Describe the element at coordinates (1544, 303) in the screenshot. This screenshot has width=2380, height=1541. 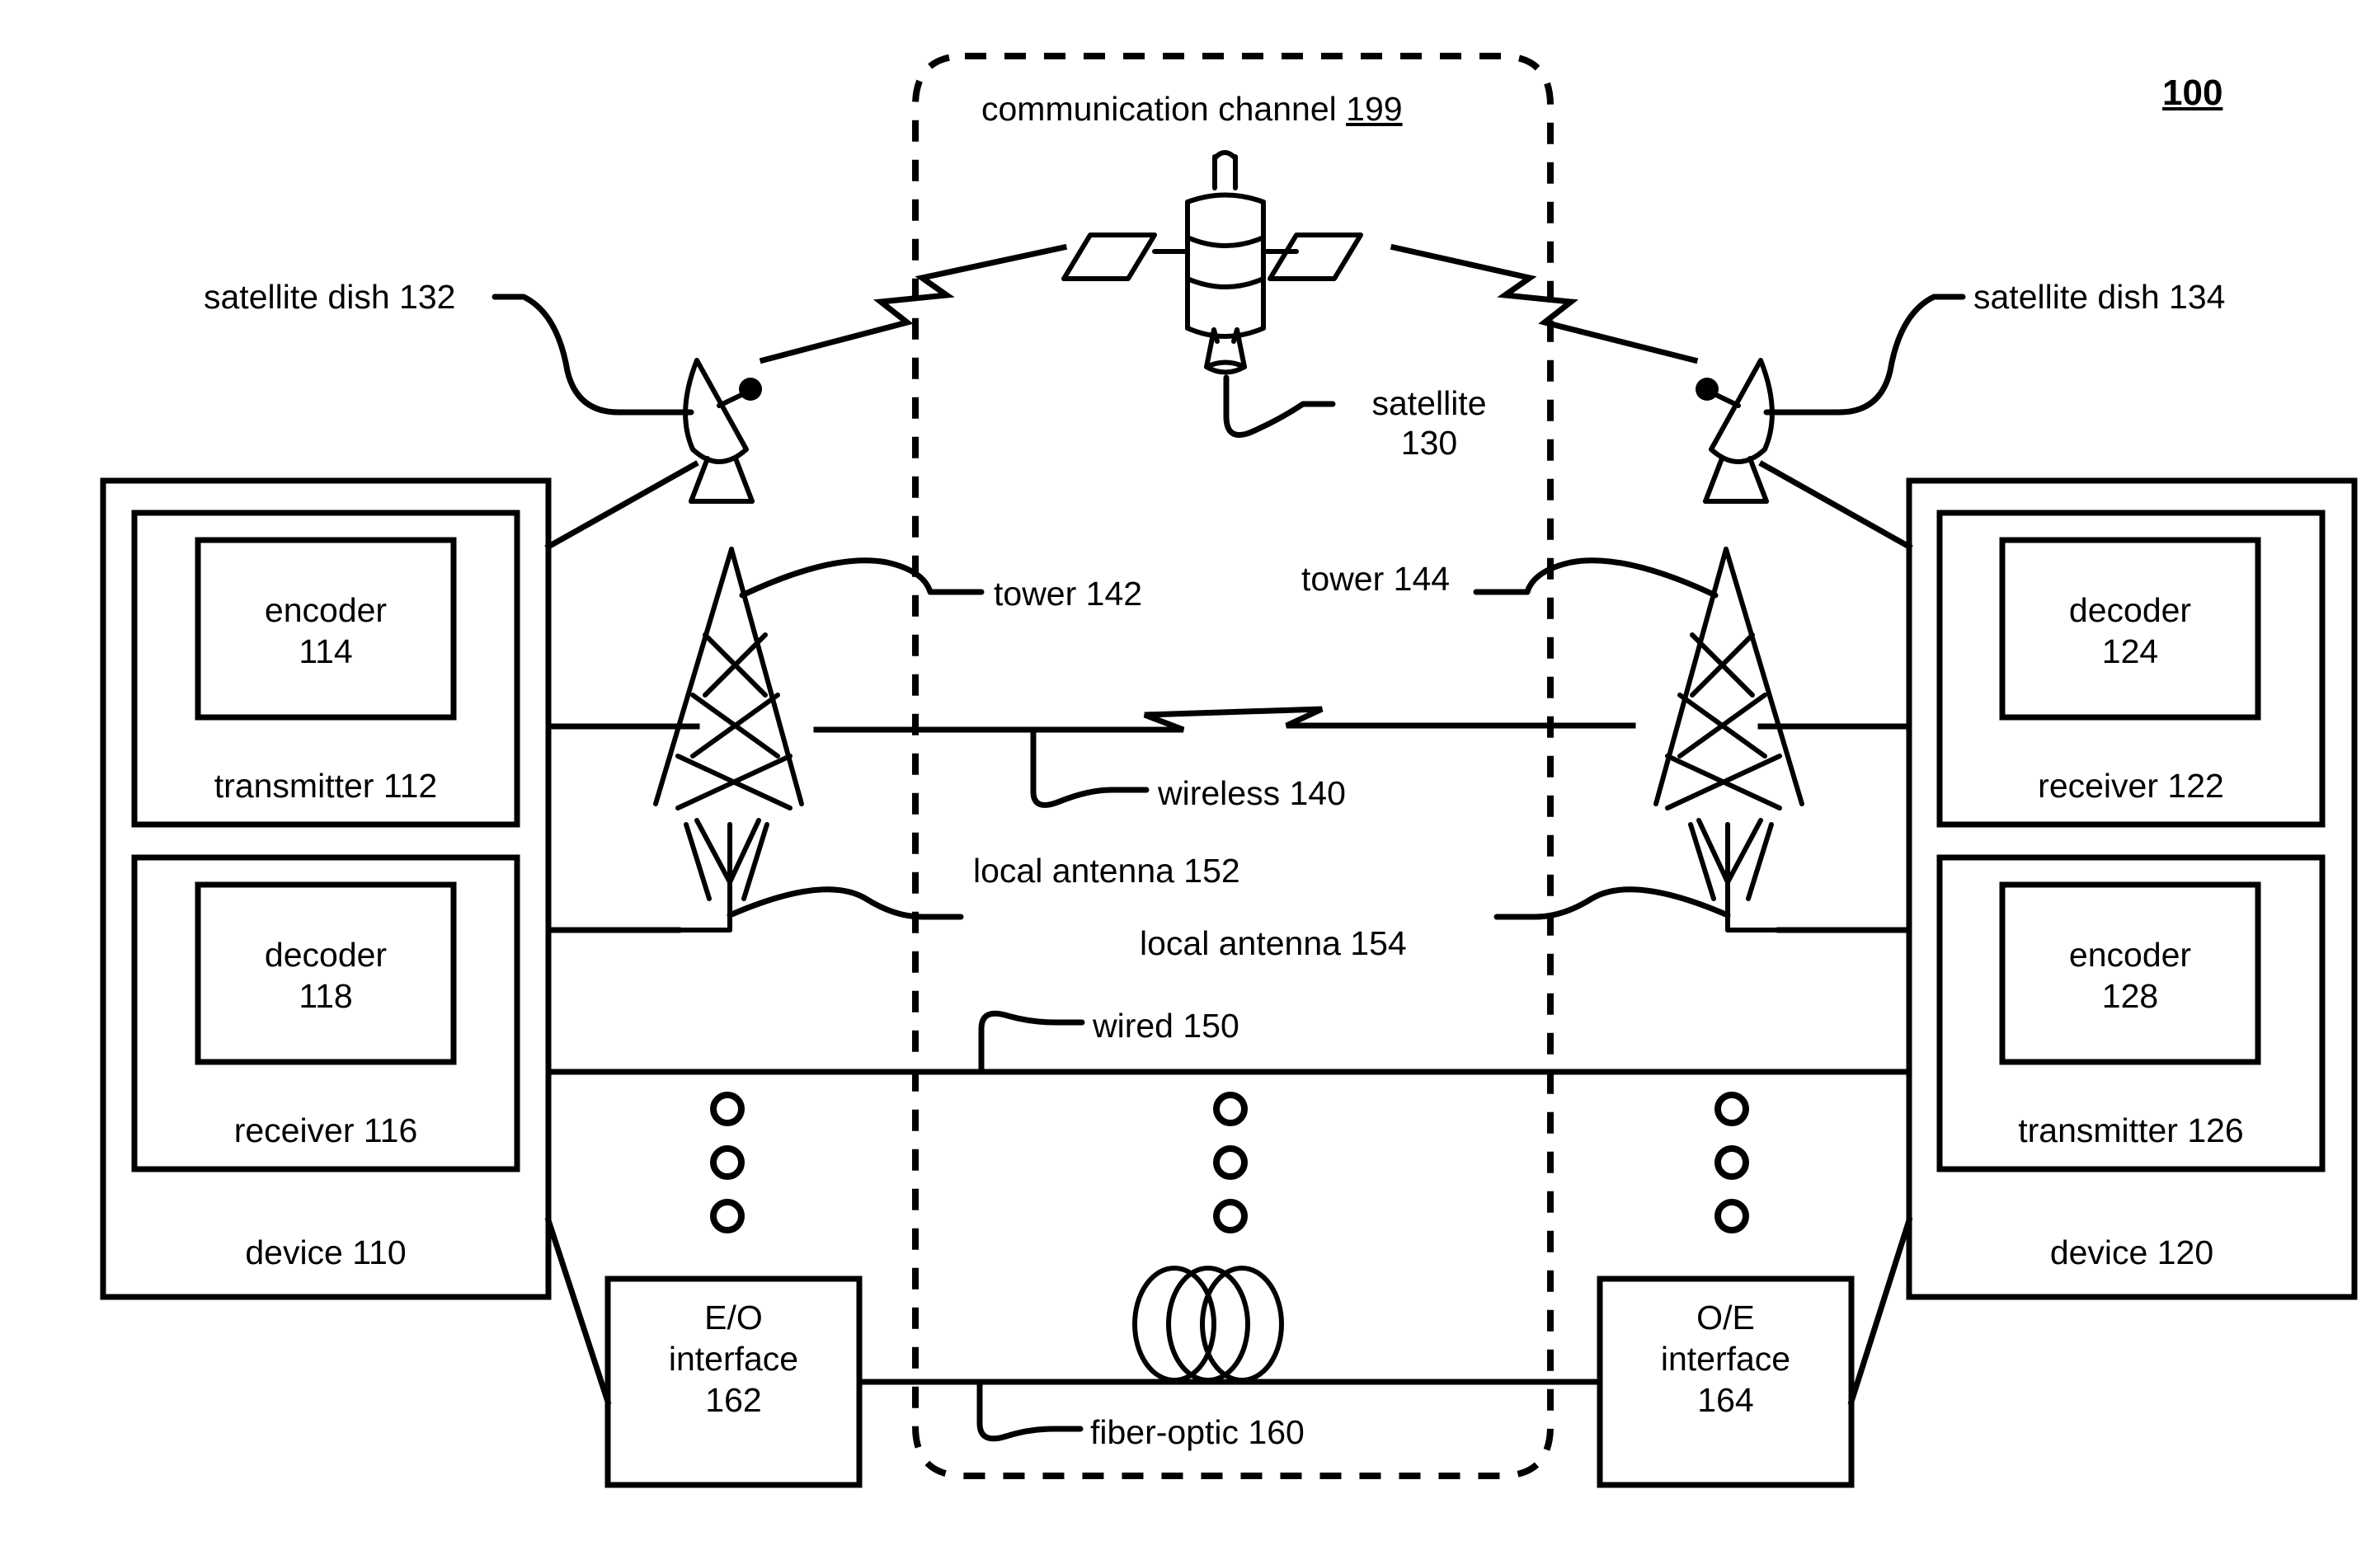
I see `beam-satellite-dish134` at that location.